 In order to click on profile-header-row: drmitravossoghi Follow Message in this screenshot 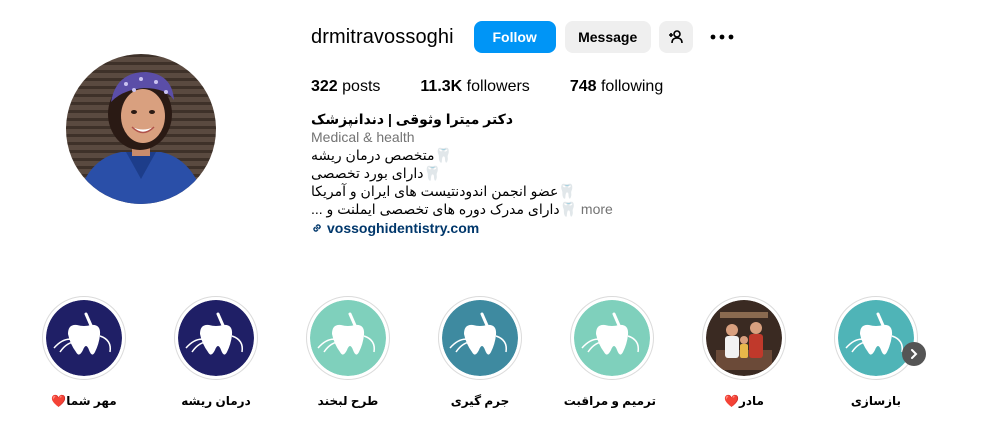, I will do `click(631, 37)`.